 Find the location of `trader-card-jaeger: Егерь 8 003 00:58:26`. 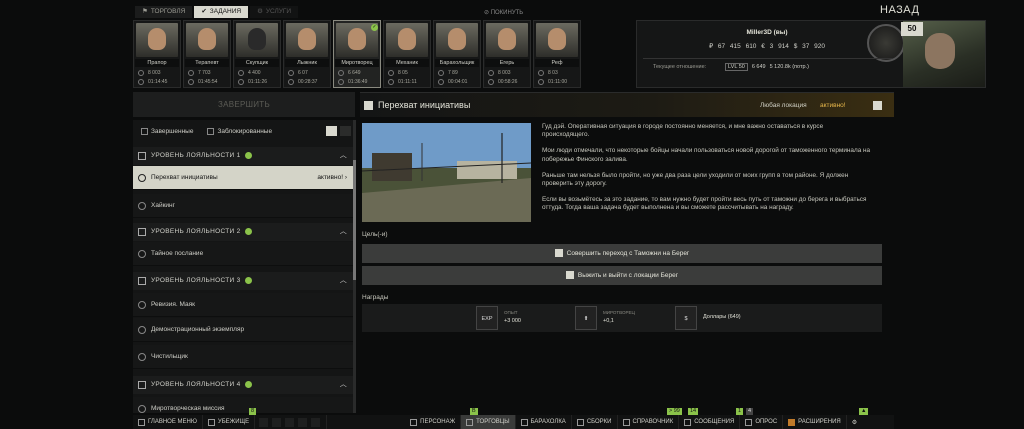

trader-card-jaeger: Егерь 8 003 00:58:26 is located at coordinates (507, 54).